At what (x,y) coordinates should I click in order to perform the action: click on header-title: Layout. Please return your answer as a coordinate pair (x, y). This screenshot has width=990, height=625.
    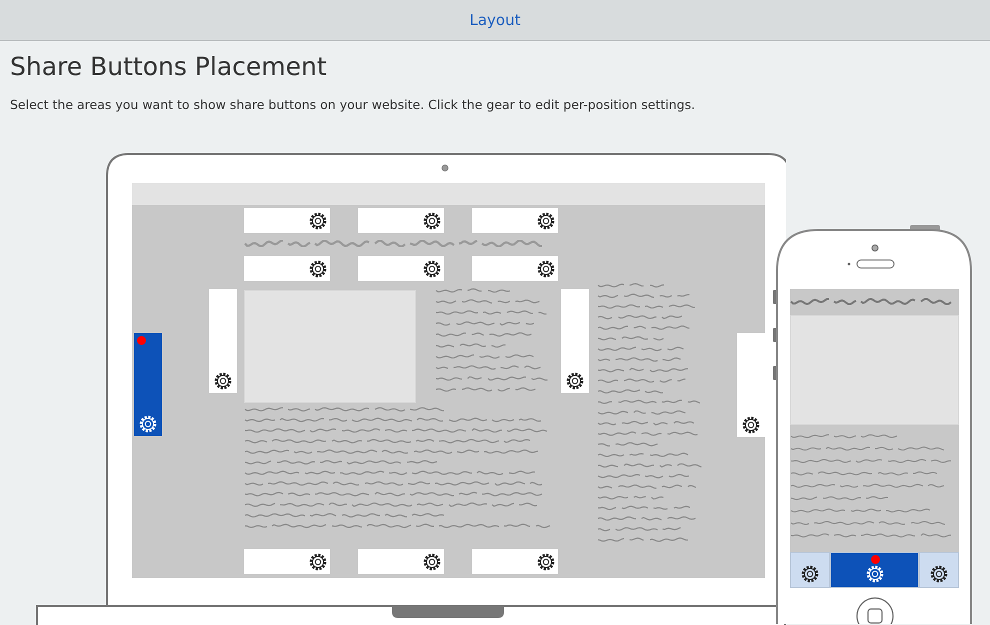
    Looking at the image, I should click on (495, 20).